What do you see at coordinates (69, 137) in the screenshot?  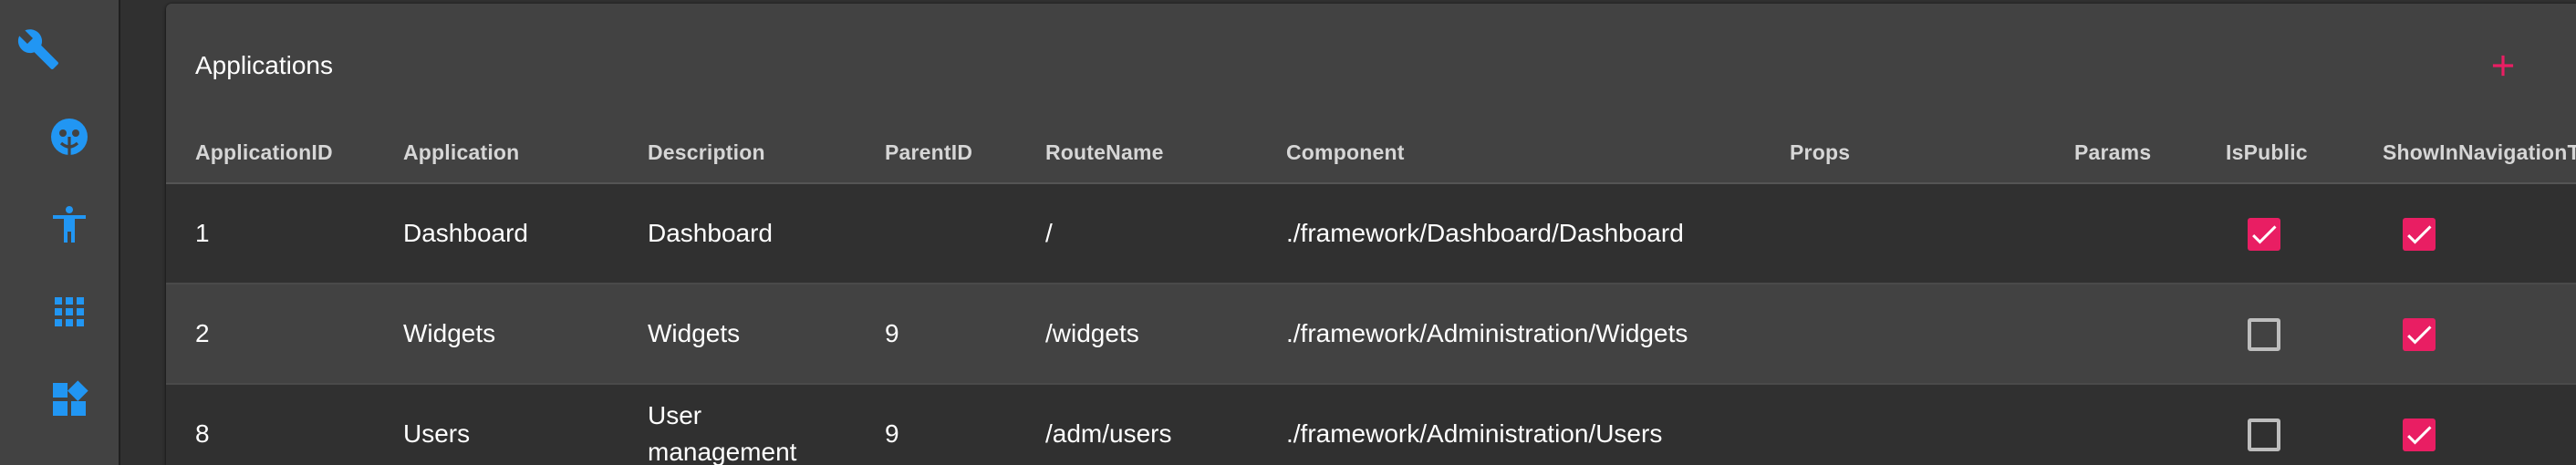 I see `face-icon` at bounding box center [69, 137].